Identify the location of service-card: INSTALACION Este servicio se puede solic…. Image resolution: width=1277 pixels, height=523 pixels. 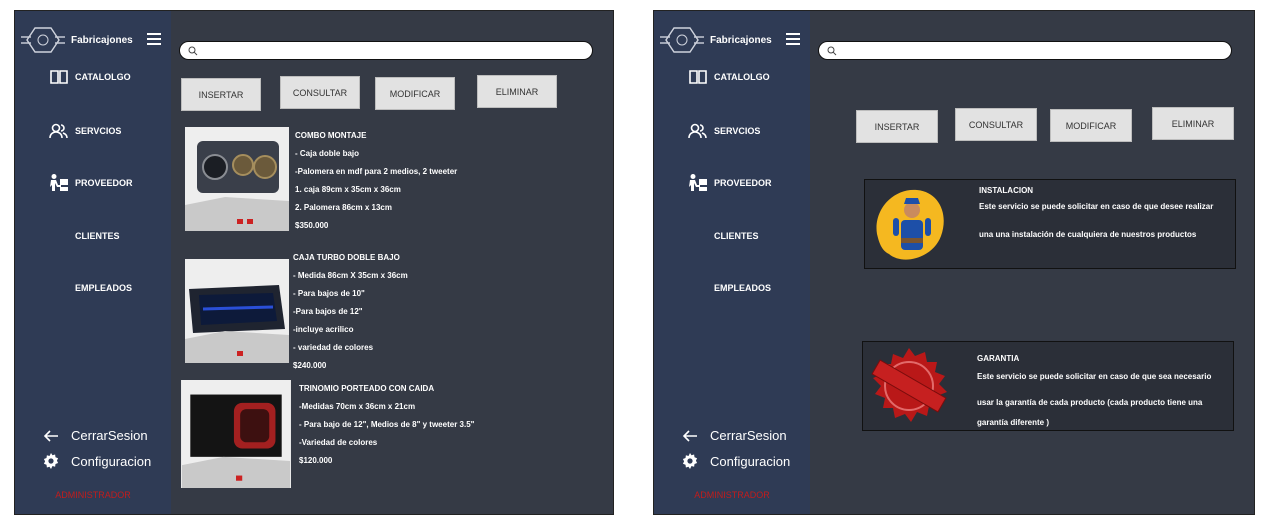
(1050, 224).